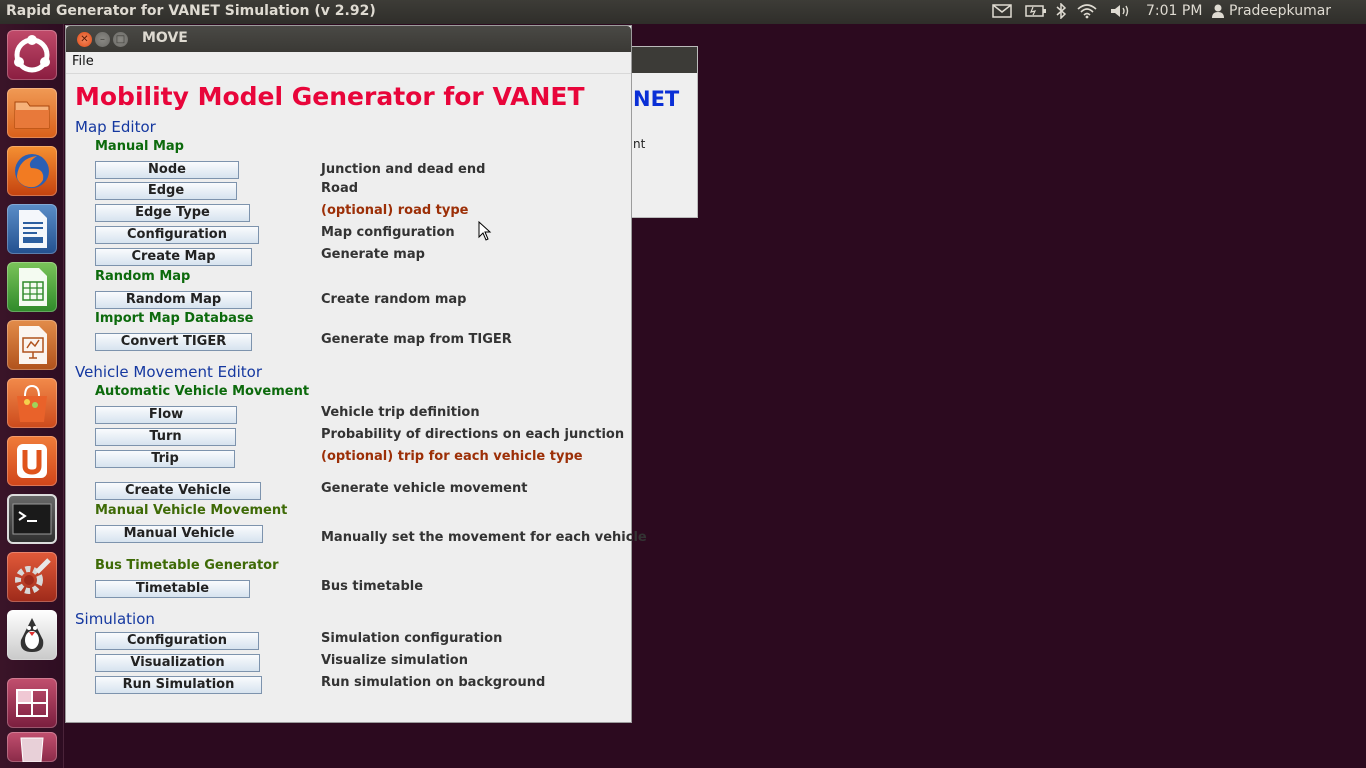  What do you see at coordinates (1002, 13) in the screenshot?
I see `mail-icon` at bounding box center [1002, 13].